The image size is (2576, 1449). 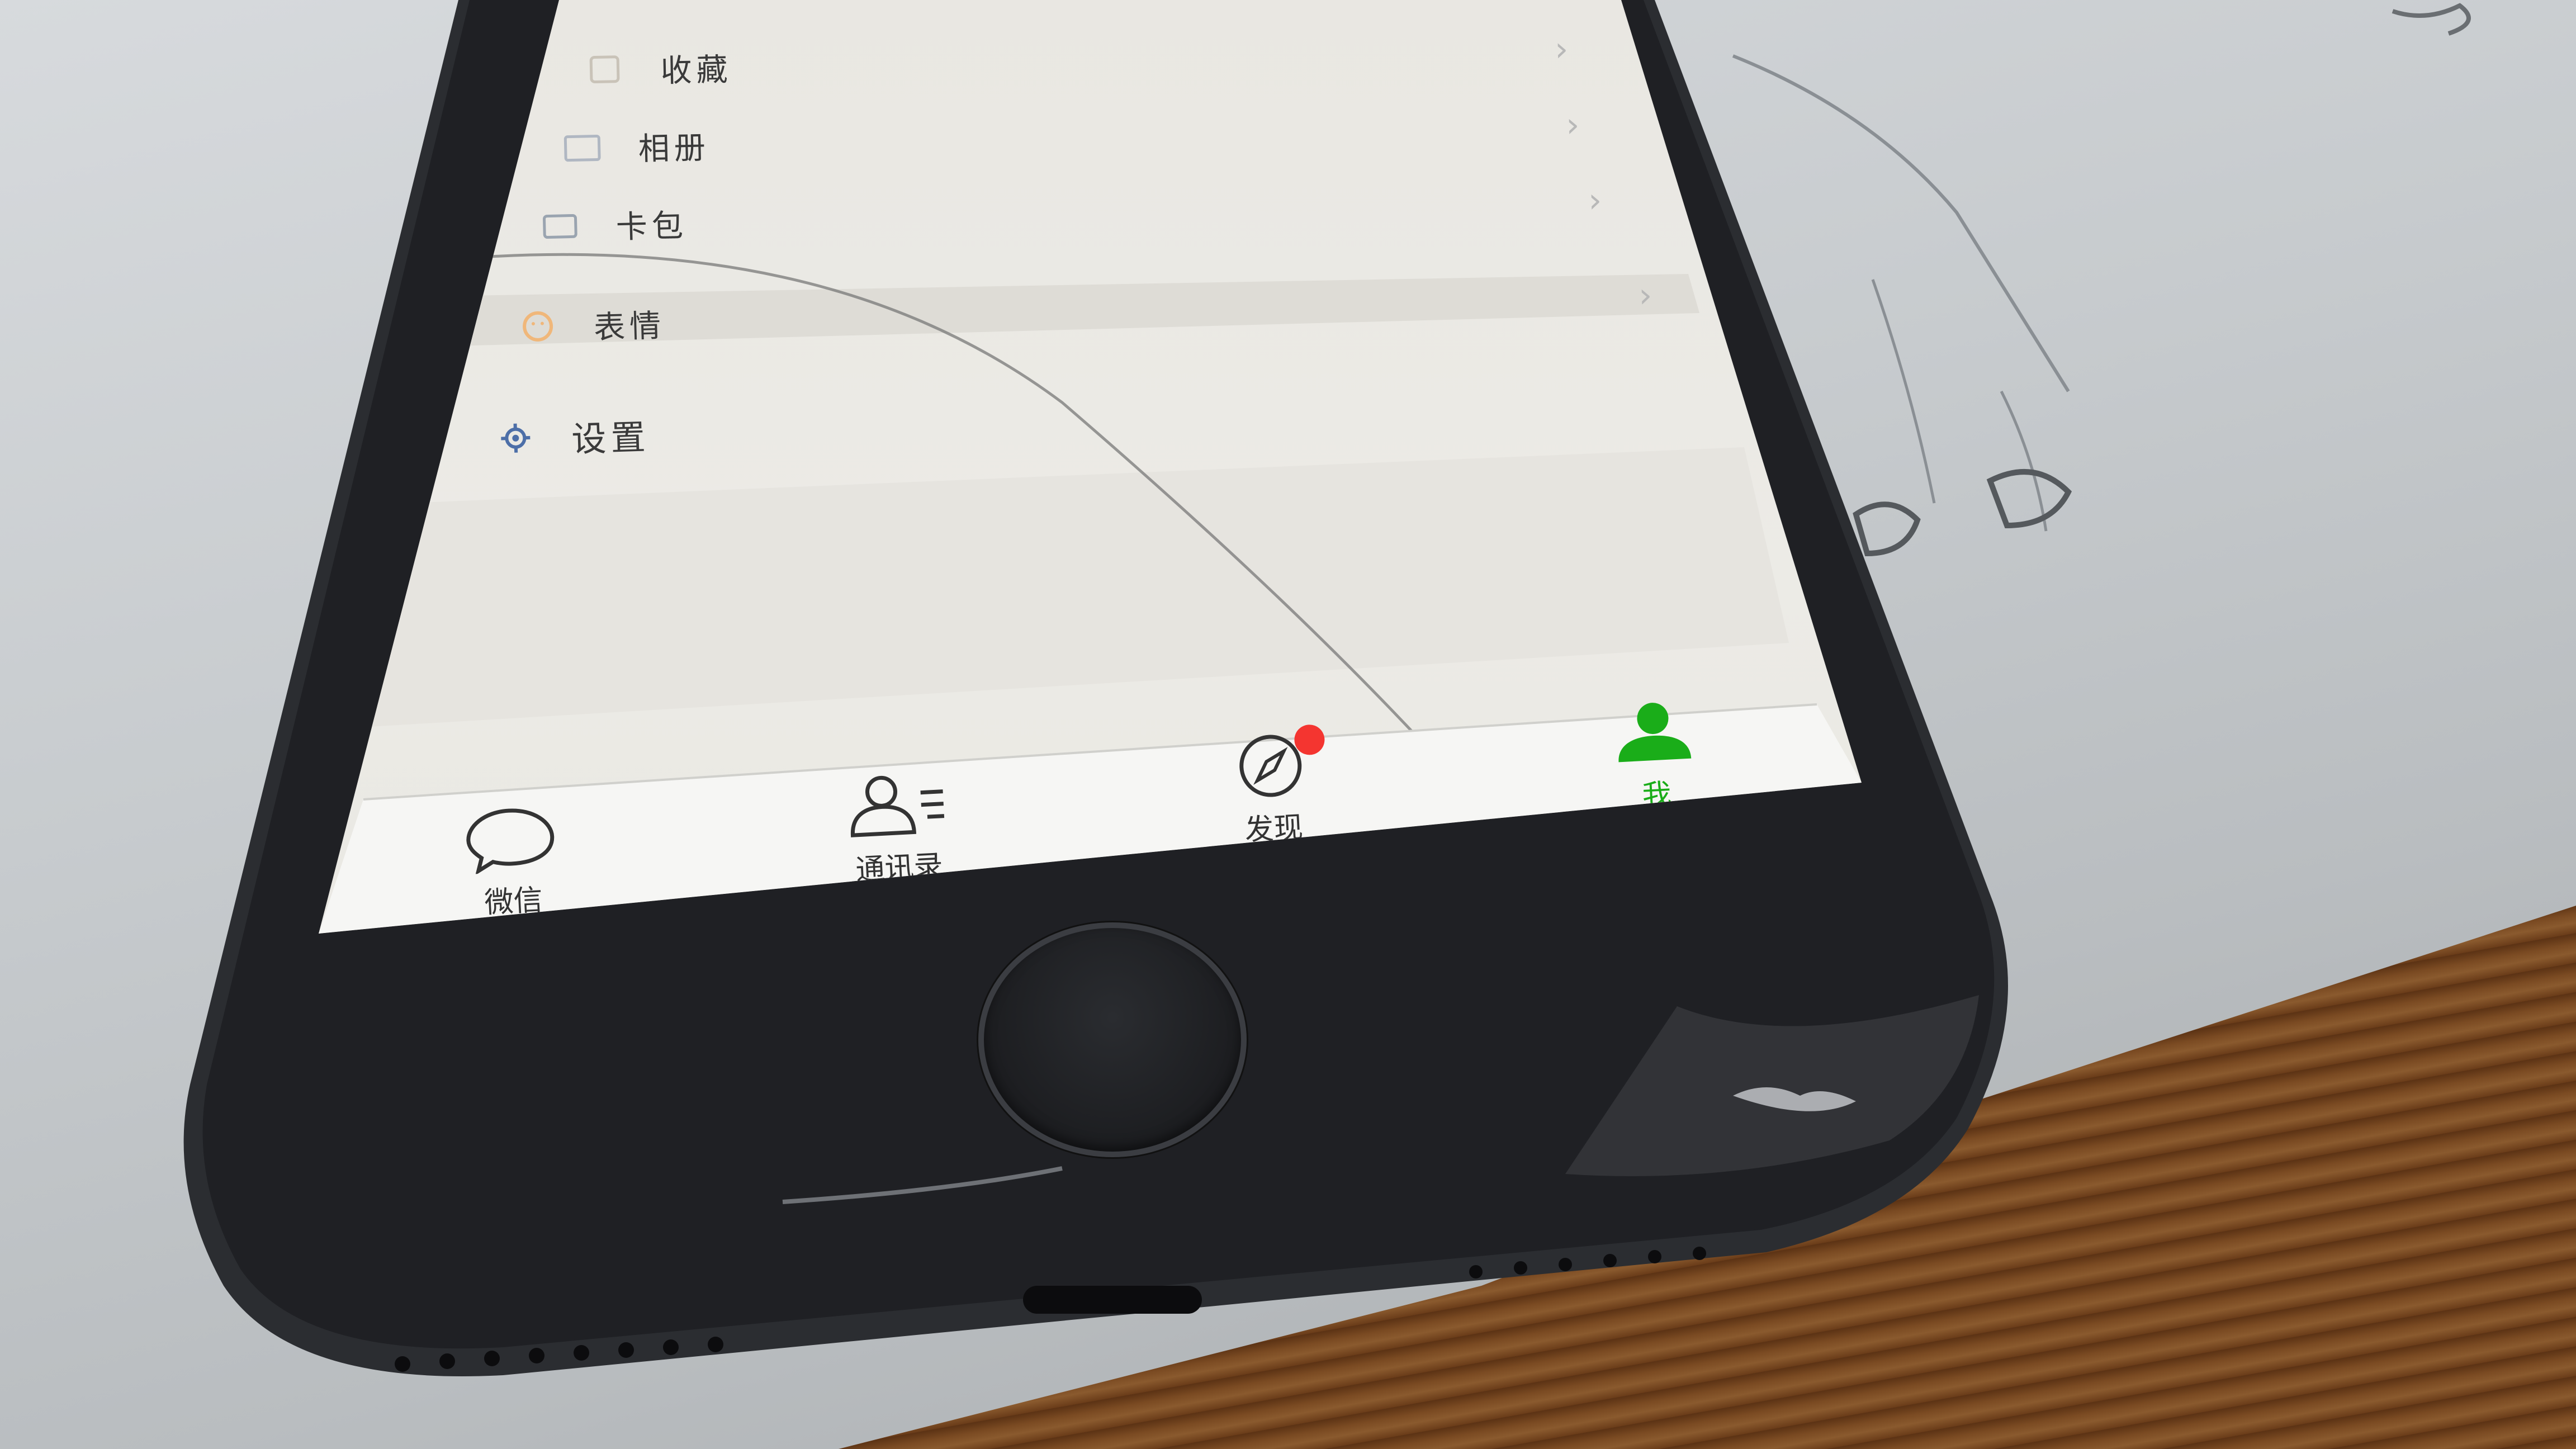 I want to click on chat-bubble-icon, so click(x=510, y=842).